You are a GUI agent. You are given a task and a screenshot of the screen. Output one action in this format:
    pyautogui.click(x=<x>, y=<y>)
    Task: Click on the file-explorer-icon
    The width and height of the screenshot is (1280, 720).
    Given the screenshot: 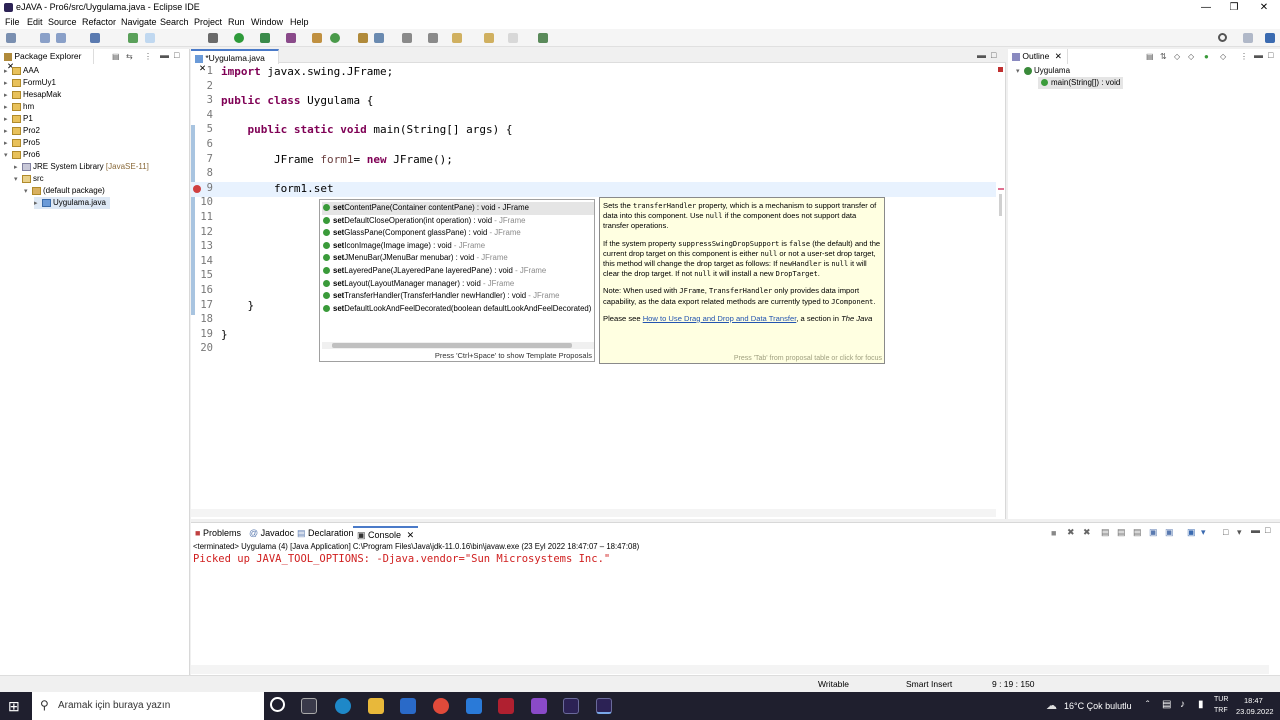 What is the action you would take?
    pyautogui.click(x=376, y=706)
    